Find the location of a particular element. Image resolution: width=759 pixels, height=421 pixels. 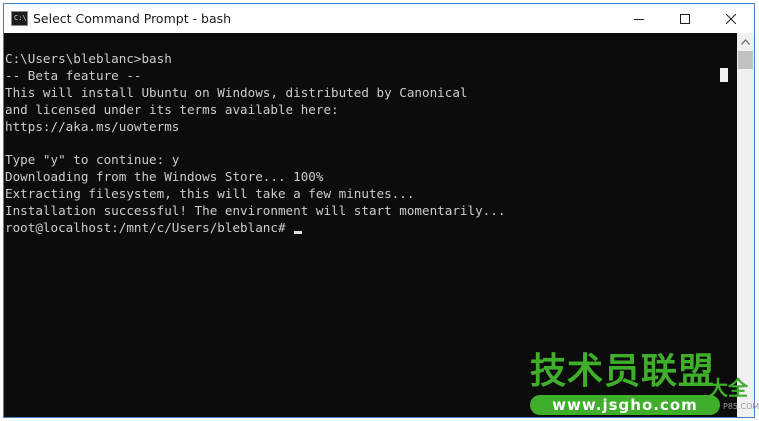

maximize-icon is located at coordinates (685, 18).